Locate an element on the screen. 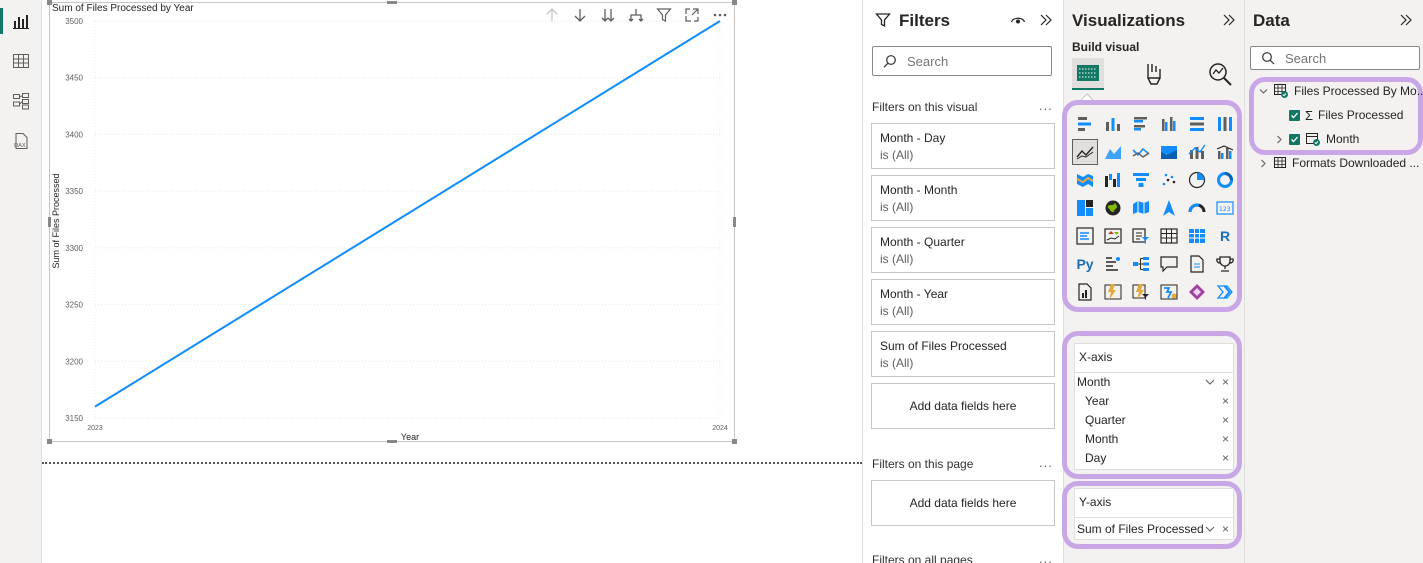 The image size is (1423, 563). kpi-icon is located at coordinates (1113, 236).